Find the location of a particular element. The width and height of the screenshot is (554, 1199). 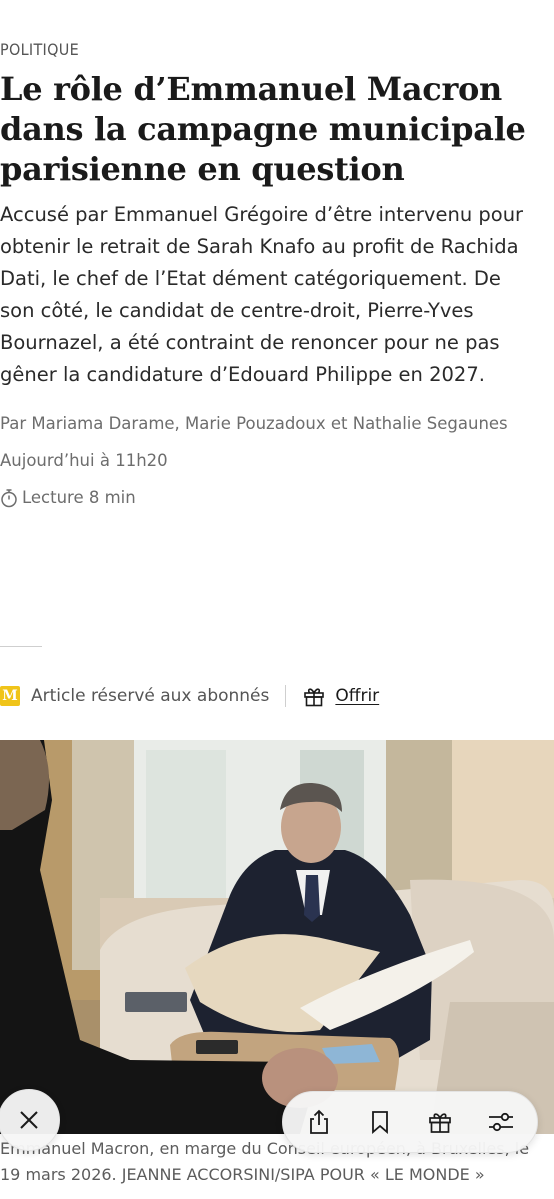

article-action-bar is located at coordinates (410, 1122).